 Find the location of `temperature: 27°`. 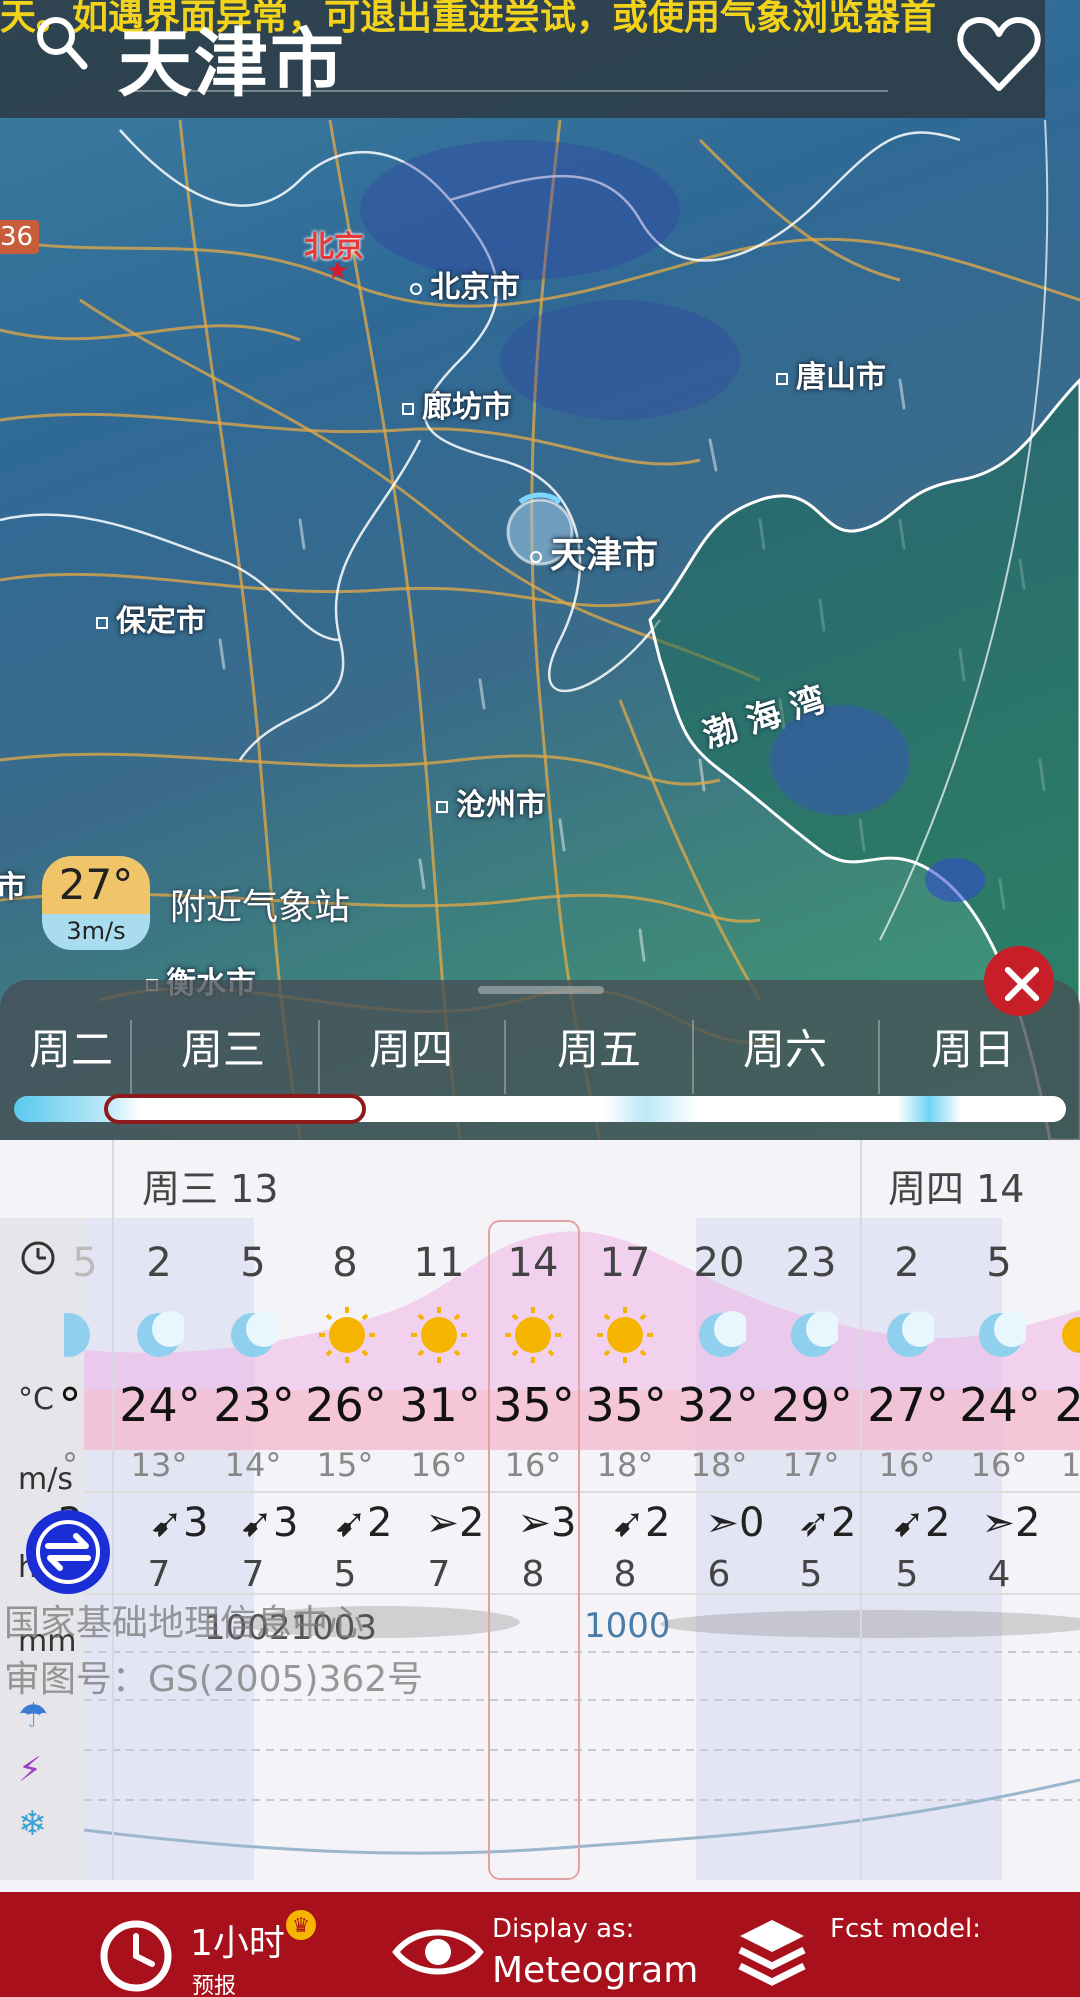

temperature: 27° is located at coordinates (908, 1405).